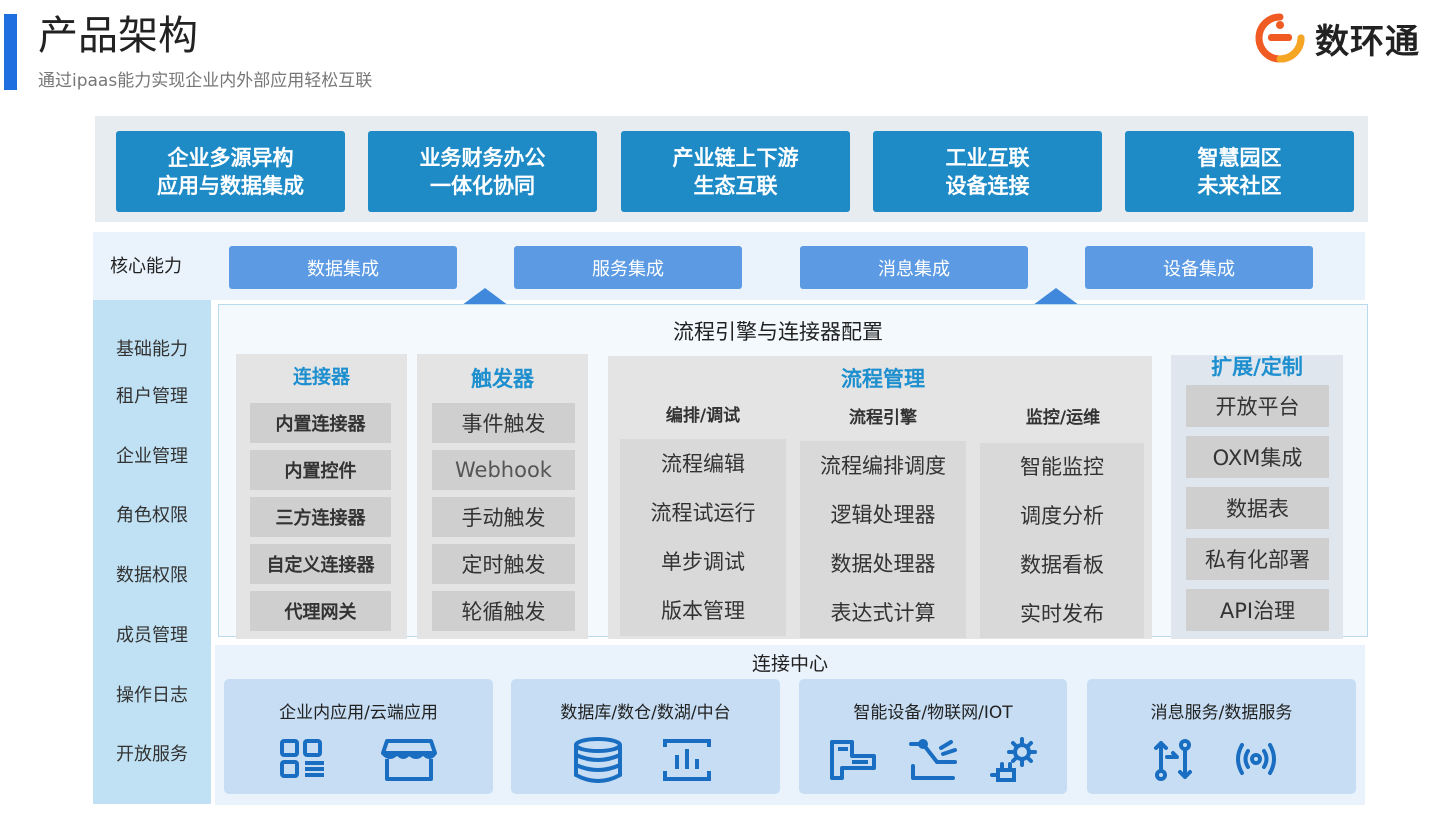  Describe the element at coordinates (703, 416) in the screenshot. I see `flow-column-title: 编排/调试` at that location.